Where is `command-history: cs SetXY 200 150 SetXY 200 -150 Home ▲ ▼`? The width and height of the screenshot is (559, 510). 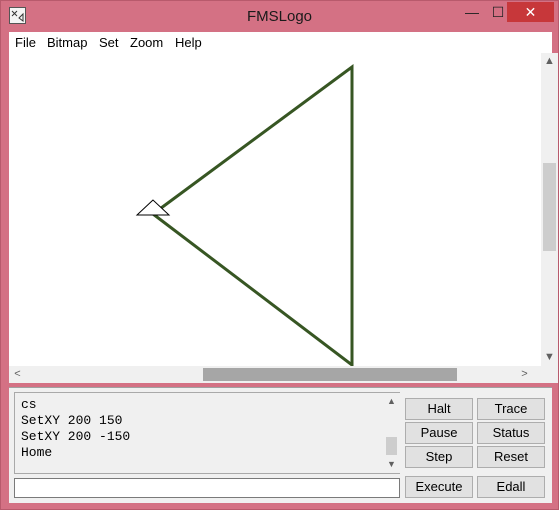
command-history: cs SetXY 200 150 SetXY 200 -150 Home ▲ ▼ is located at coordinates (207, 433).